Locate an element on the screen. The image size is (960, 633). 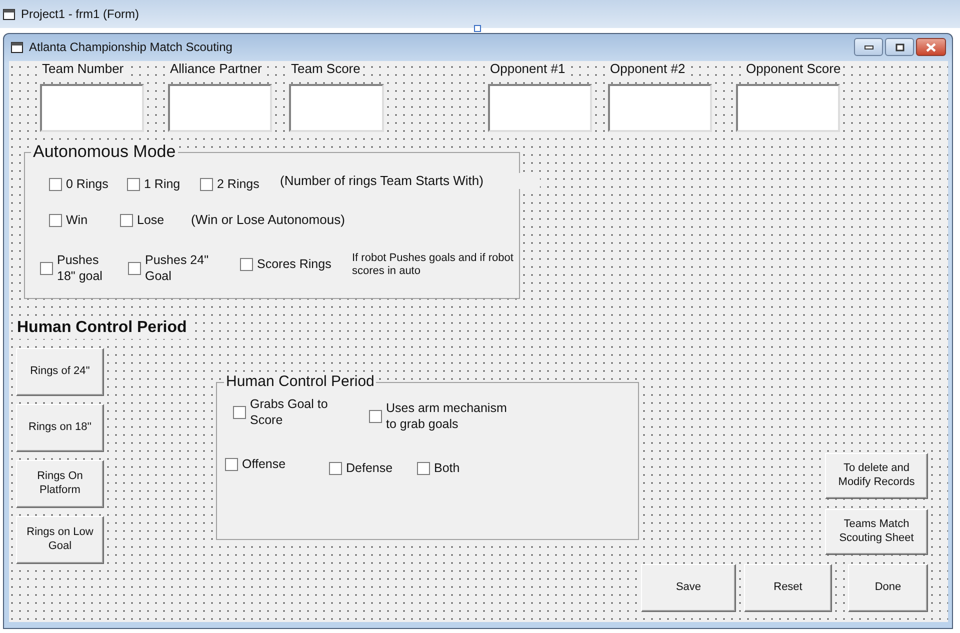
field-label: Opponent #2 is located at coordinates (648, 68).